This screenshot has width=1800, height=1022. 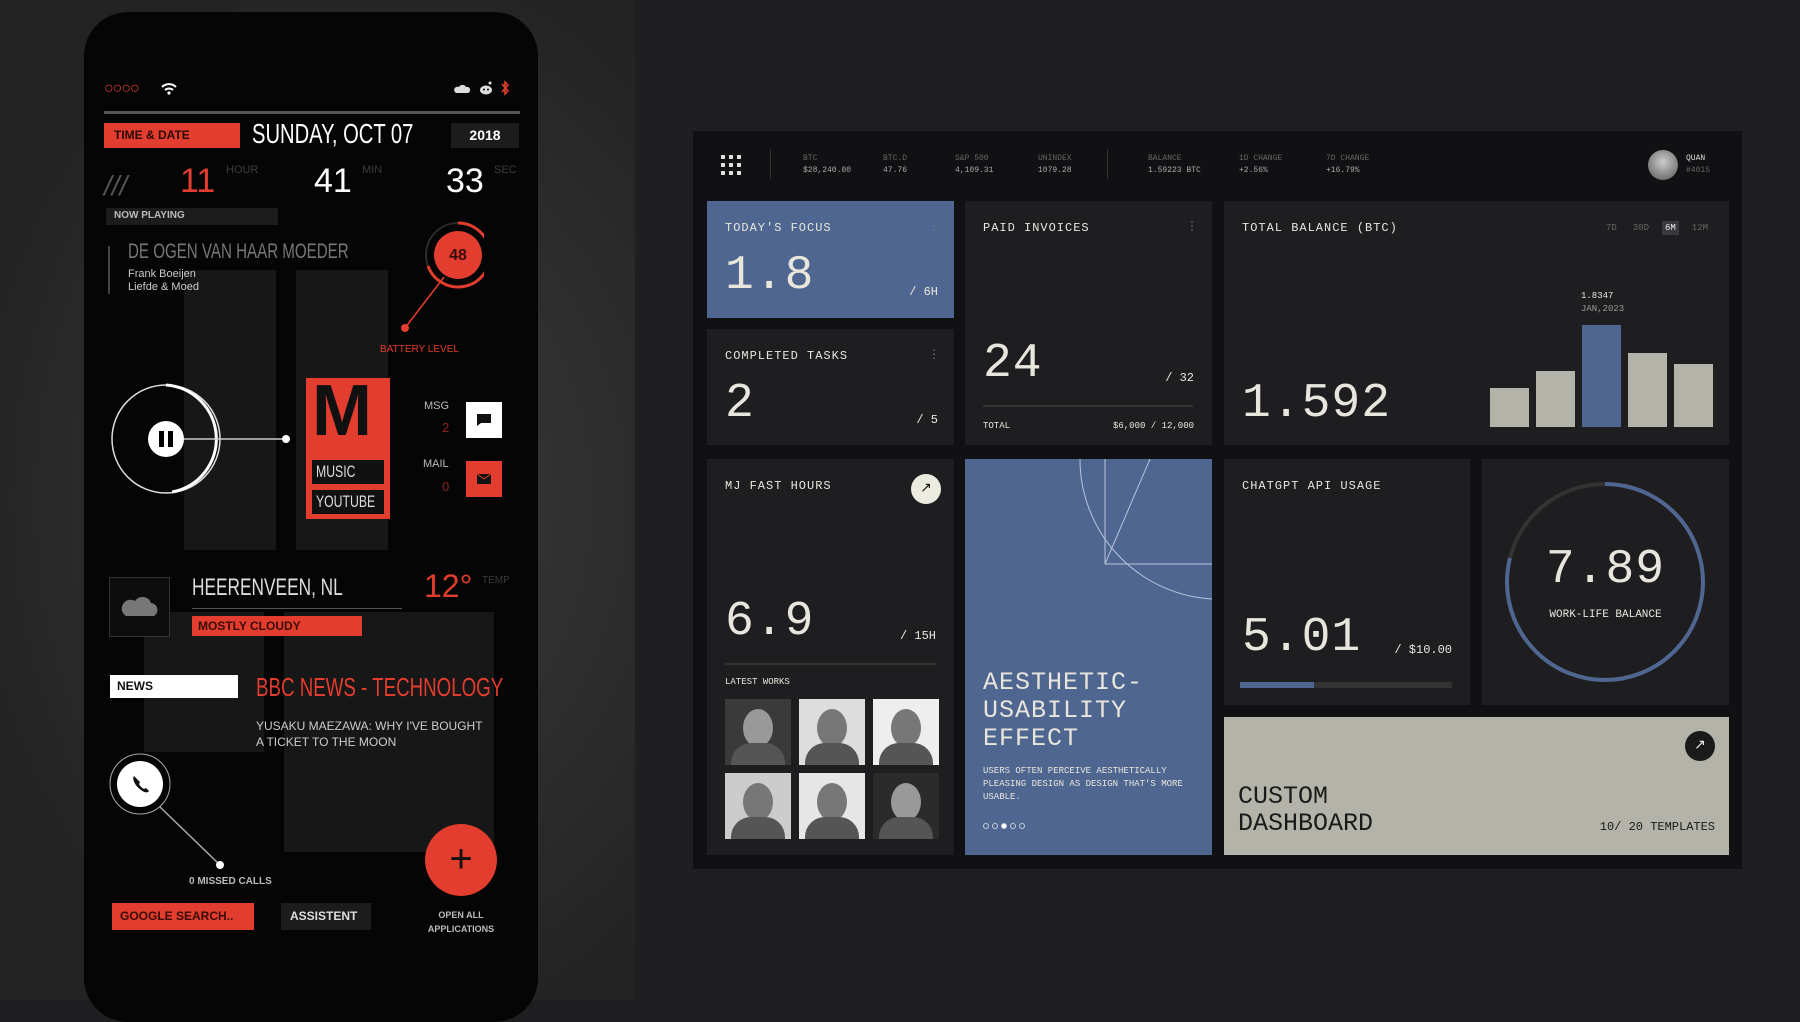 I want to click on applications-label: APPLICATIONS, so click(x=461, y=929).